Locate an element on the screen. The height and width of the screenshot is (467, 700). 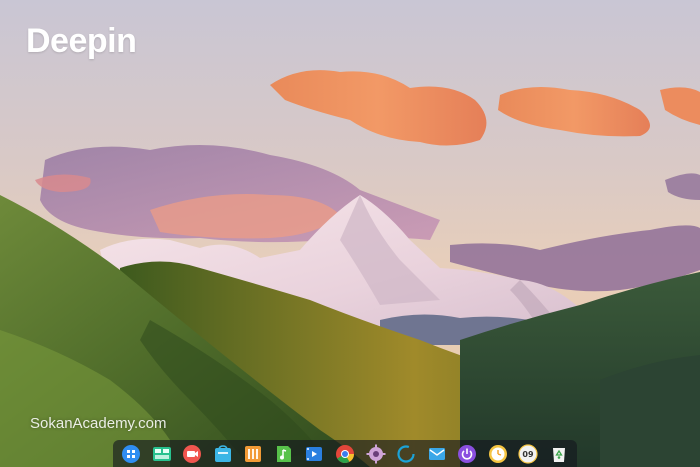
folder-icon is located at coordinates (253, 453).